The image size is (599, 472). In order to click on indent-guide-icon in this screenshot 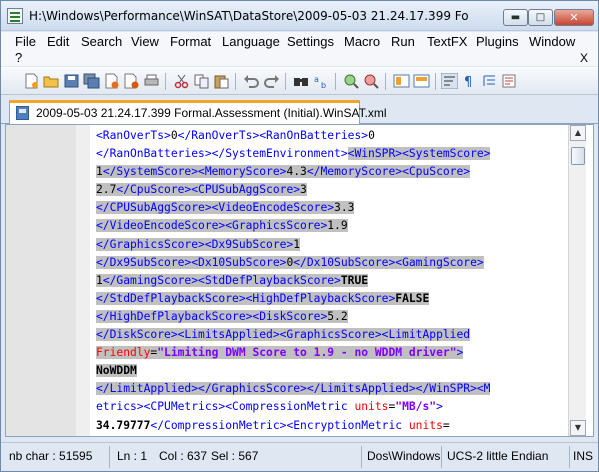, I will do `click(489, 81)`.